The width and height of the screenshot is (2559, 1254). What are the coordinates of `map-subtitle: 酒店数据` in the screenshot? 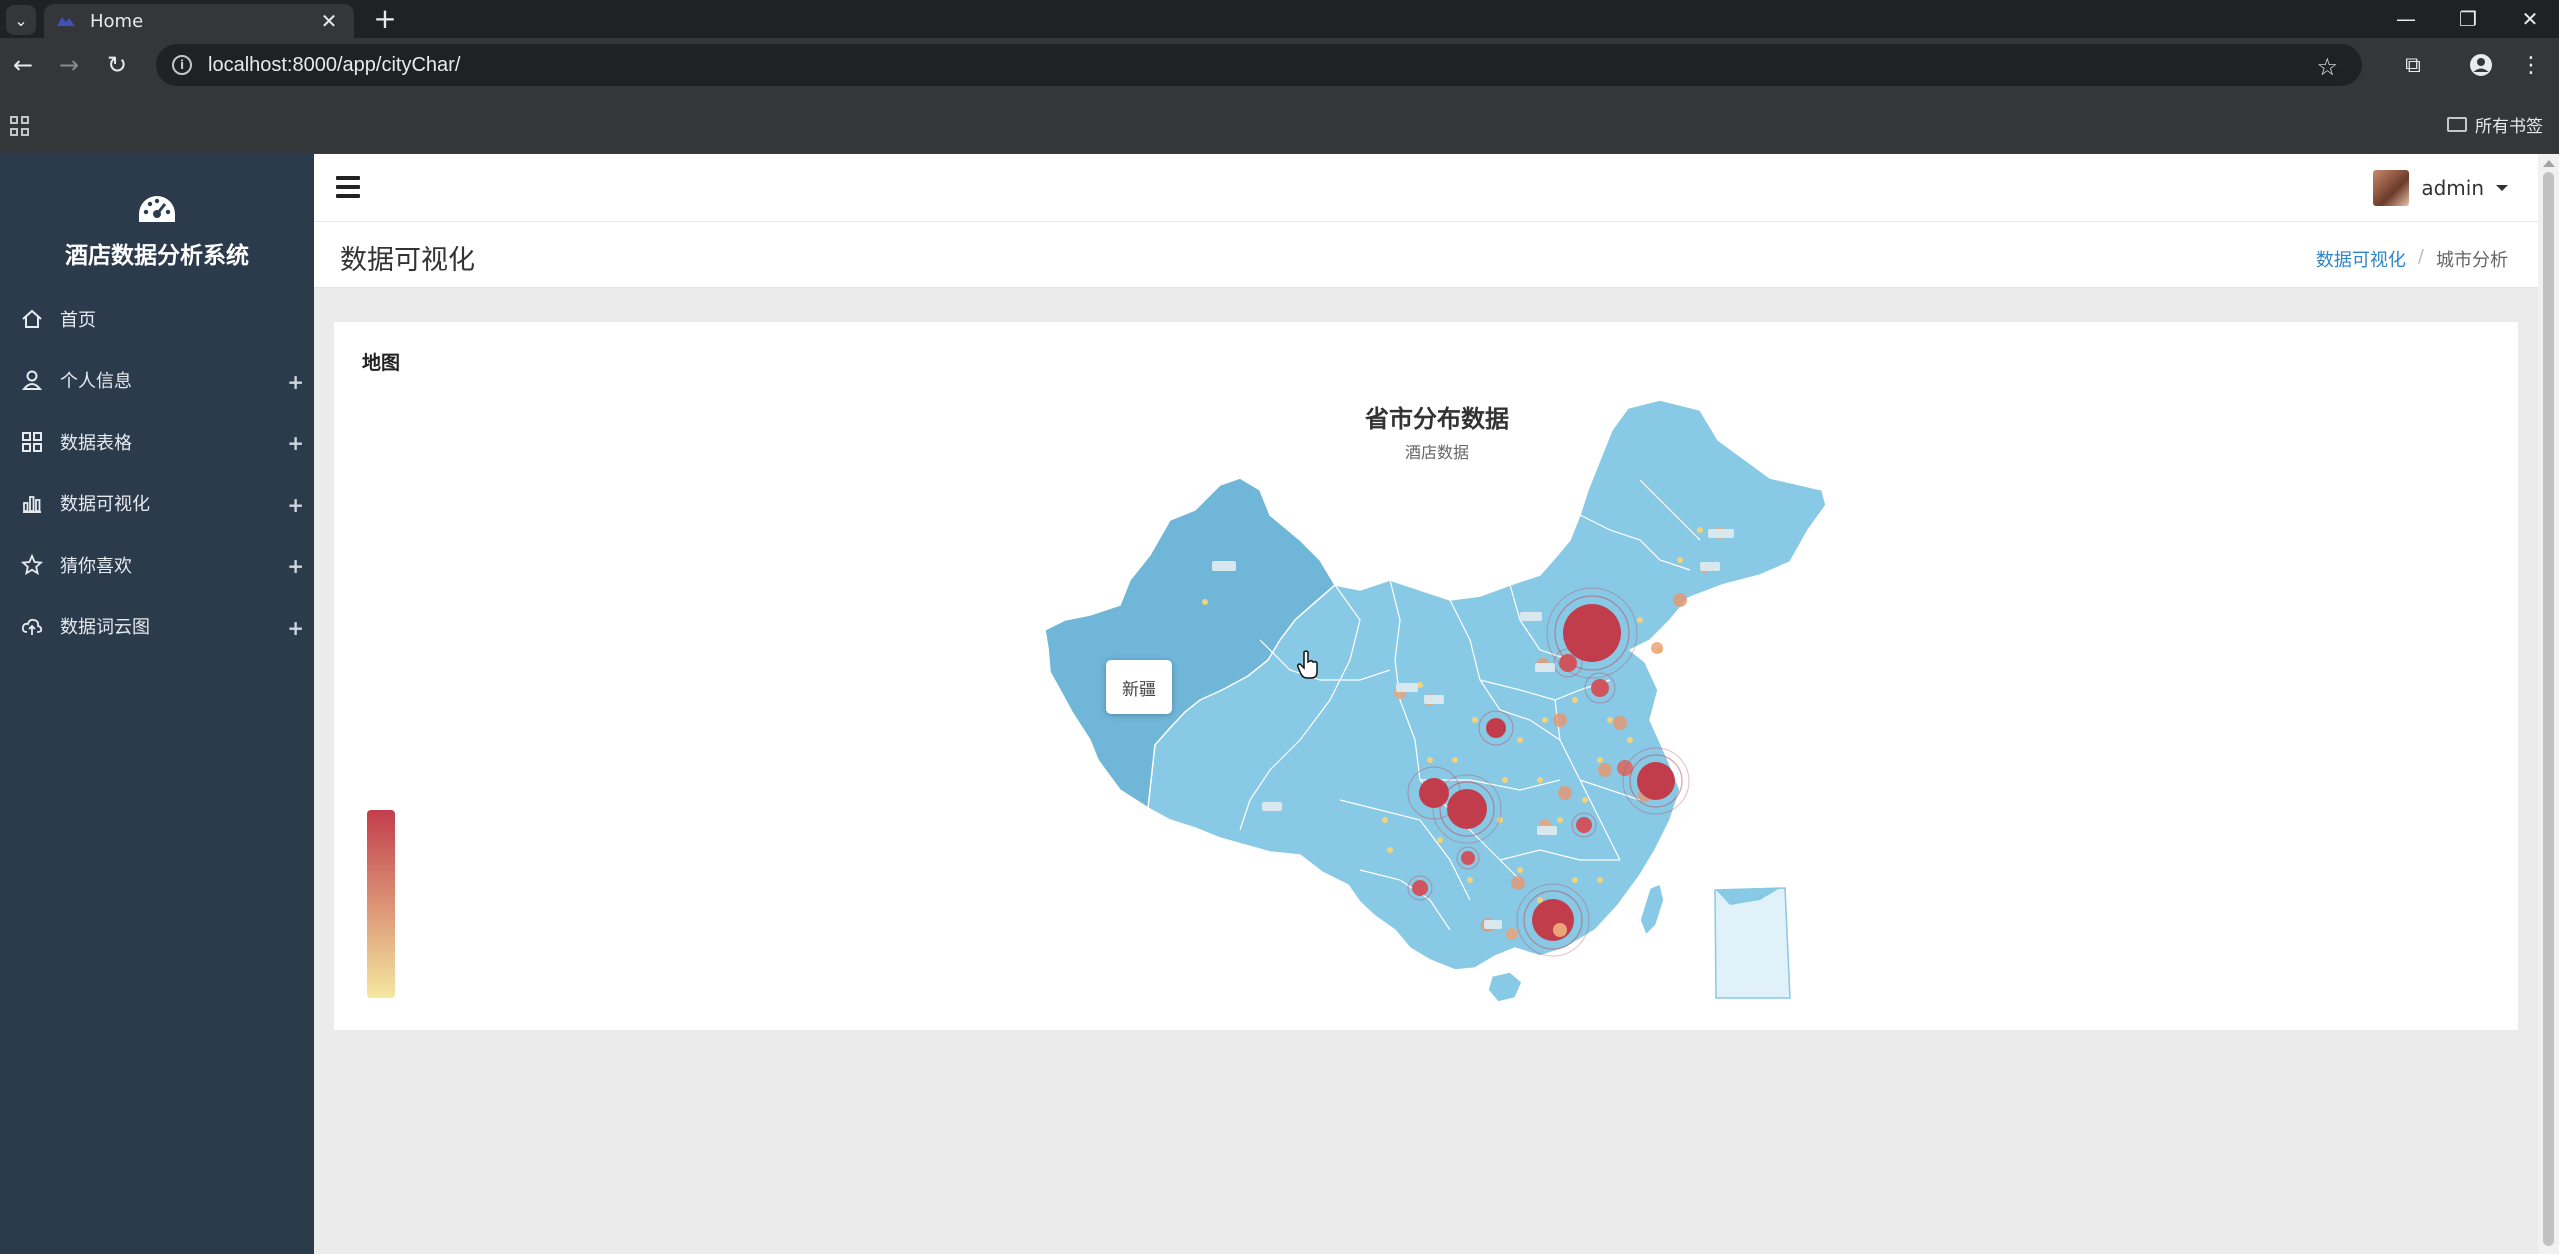 It's located at (1437, 452).